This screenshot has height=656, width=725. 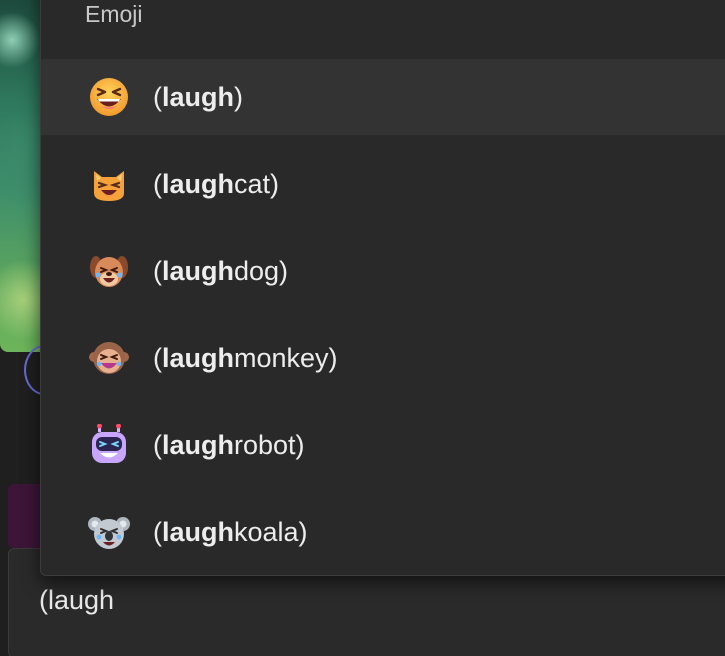 I want to click on emoji-option-laugh: (laugh), so click(x=383, y=97).